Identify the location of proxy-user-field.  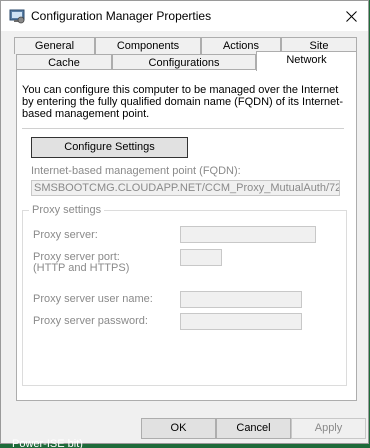
(241, 299).